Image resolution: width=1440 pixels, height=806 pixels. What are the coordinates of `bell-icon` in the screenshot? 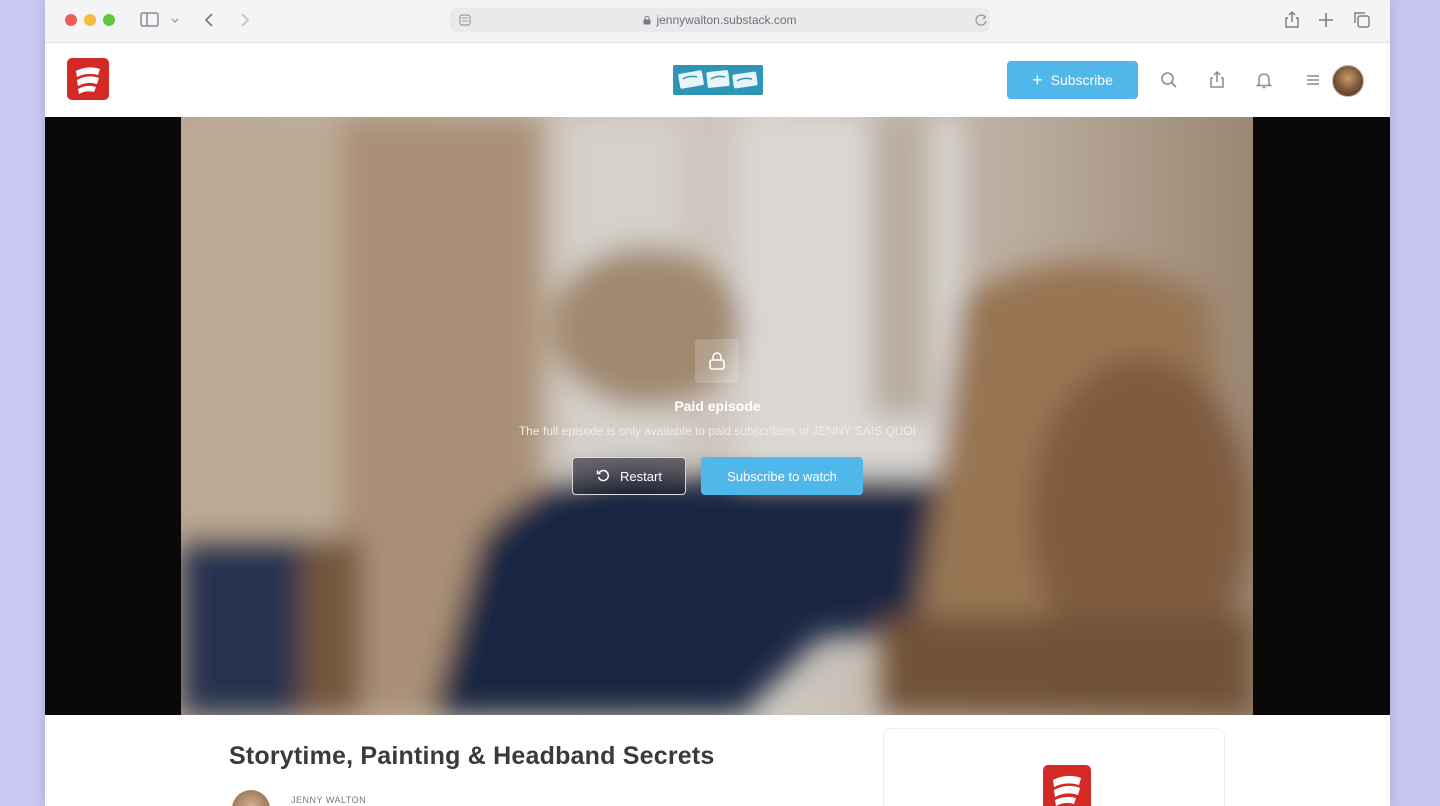 It's located at (1264, 80).